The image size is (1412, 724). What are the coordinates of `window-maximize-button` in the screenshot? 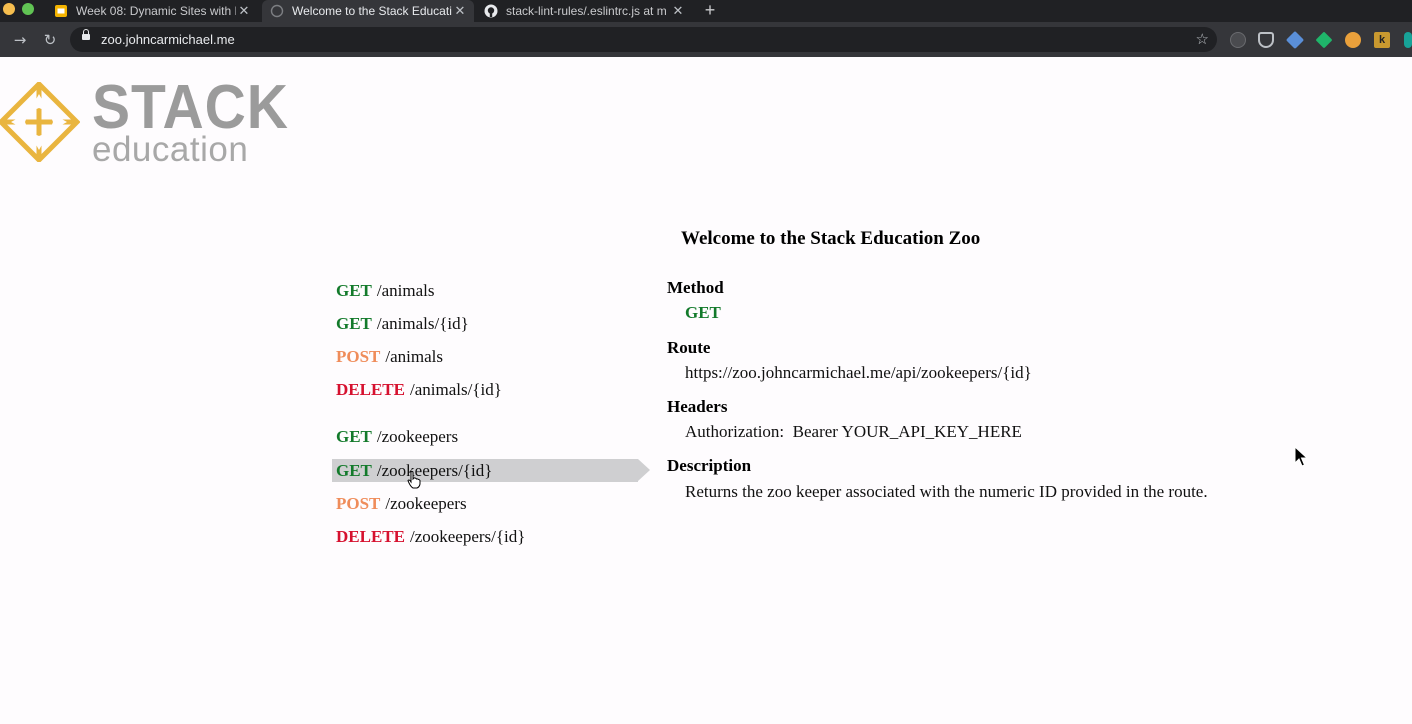 It's located at (28, 9).